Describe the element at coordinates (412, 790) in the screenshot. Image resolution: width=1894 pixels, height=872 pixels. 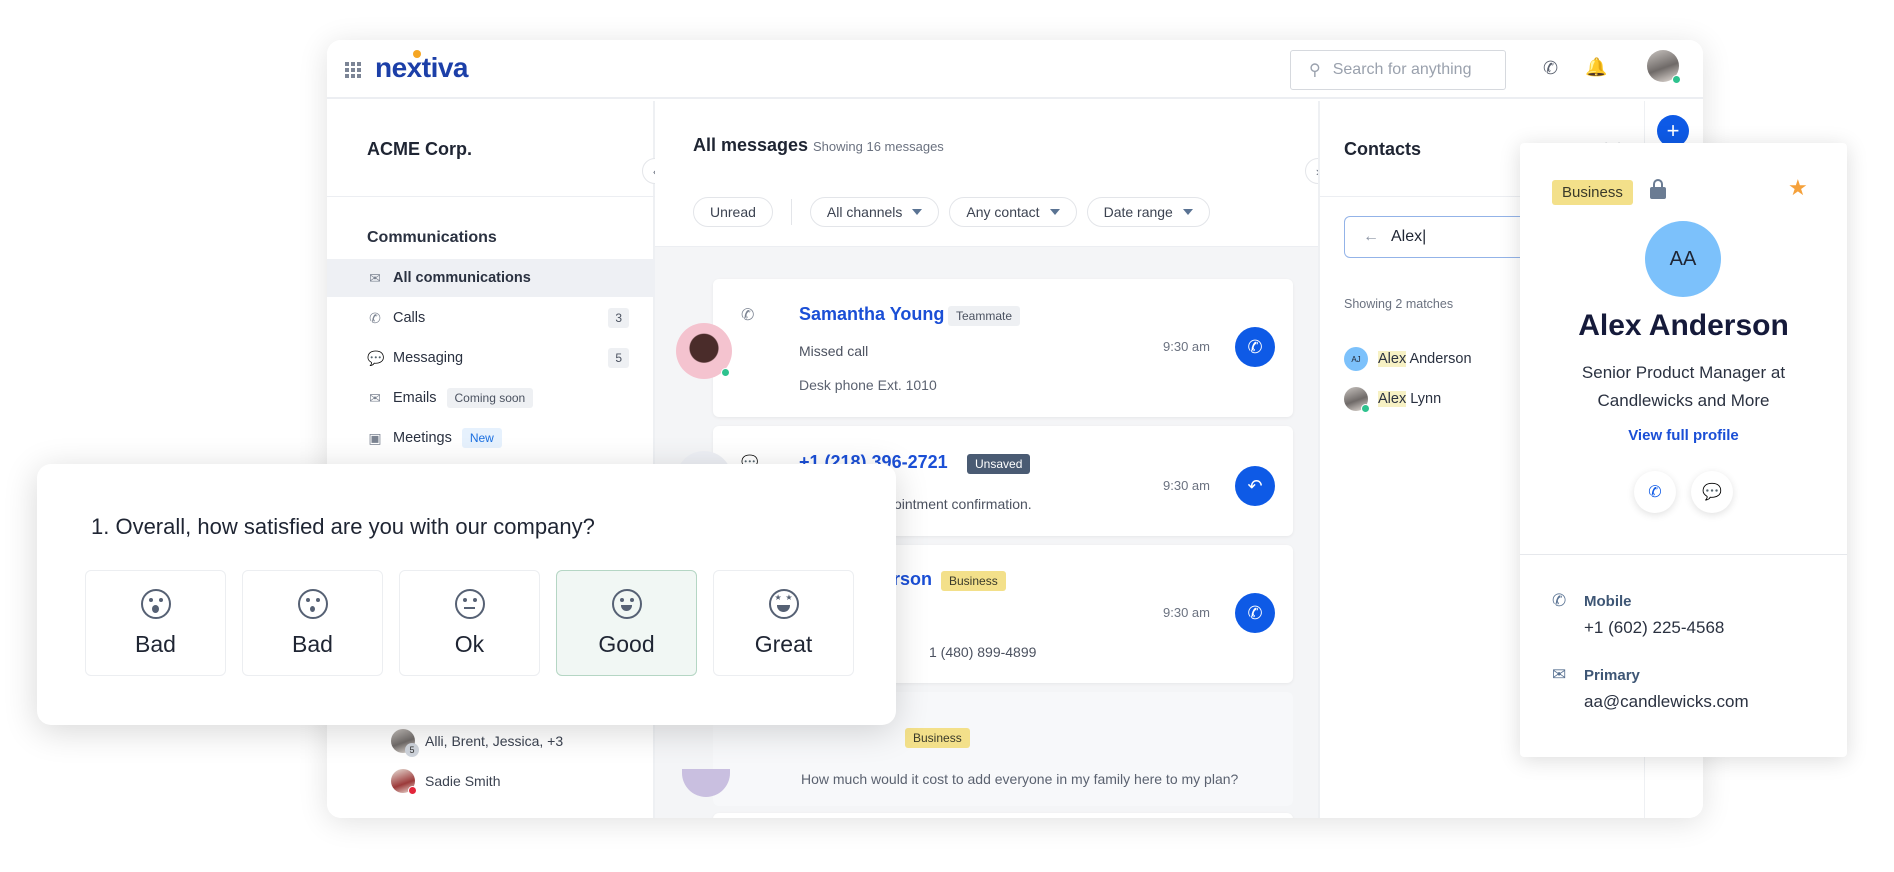
I see `busy-indicator` at that location.